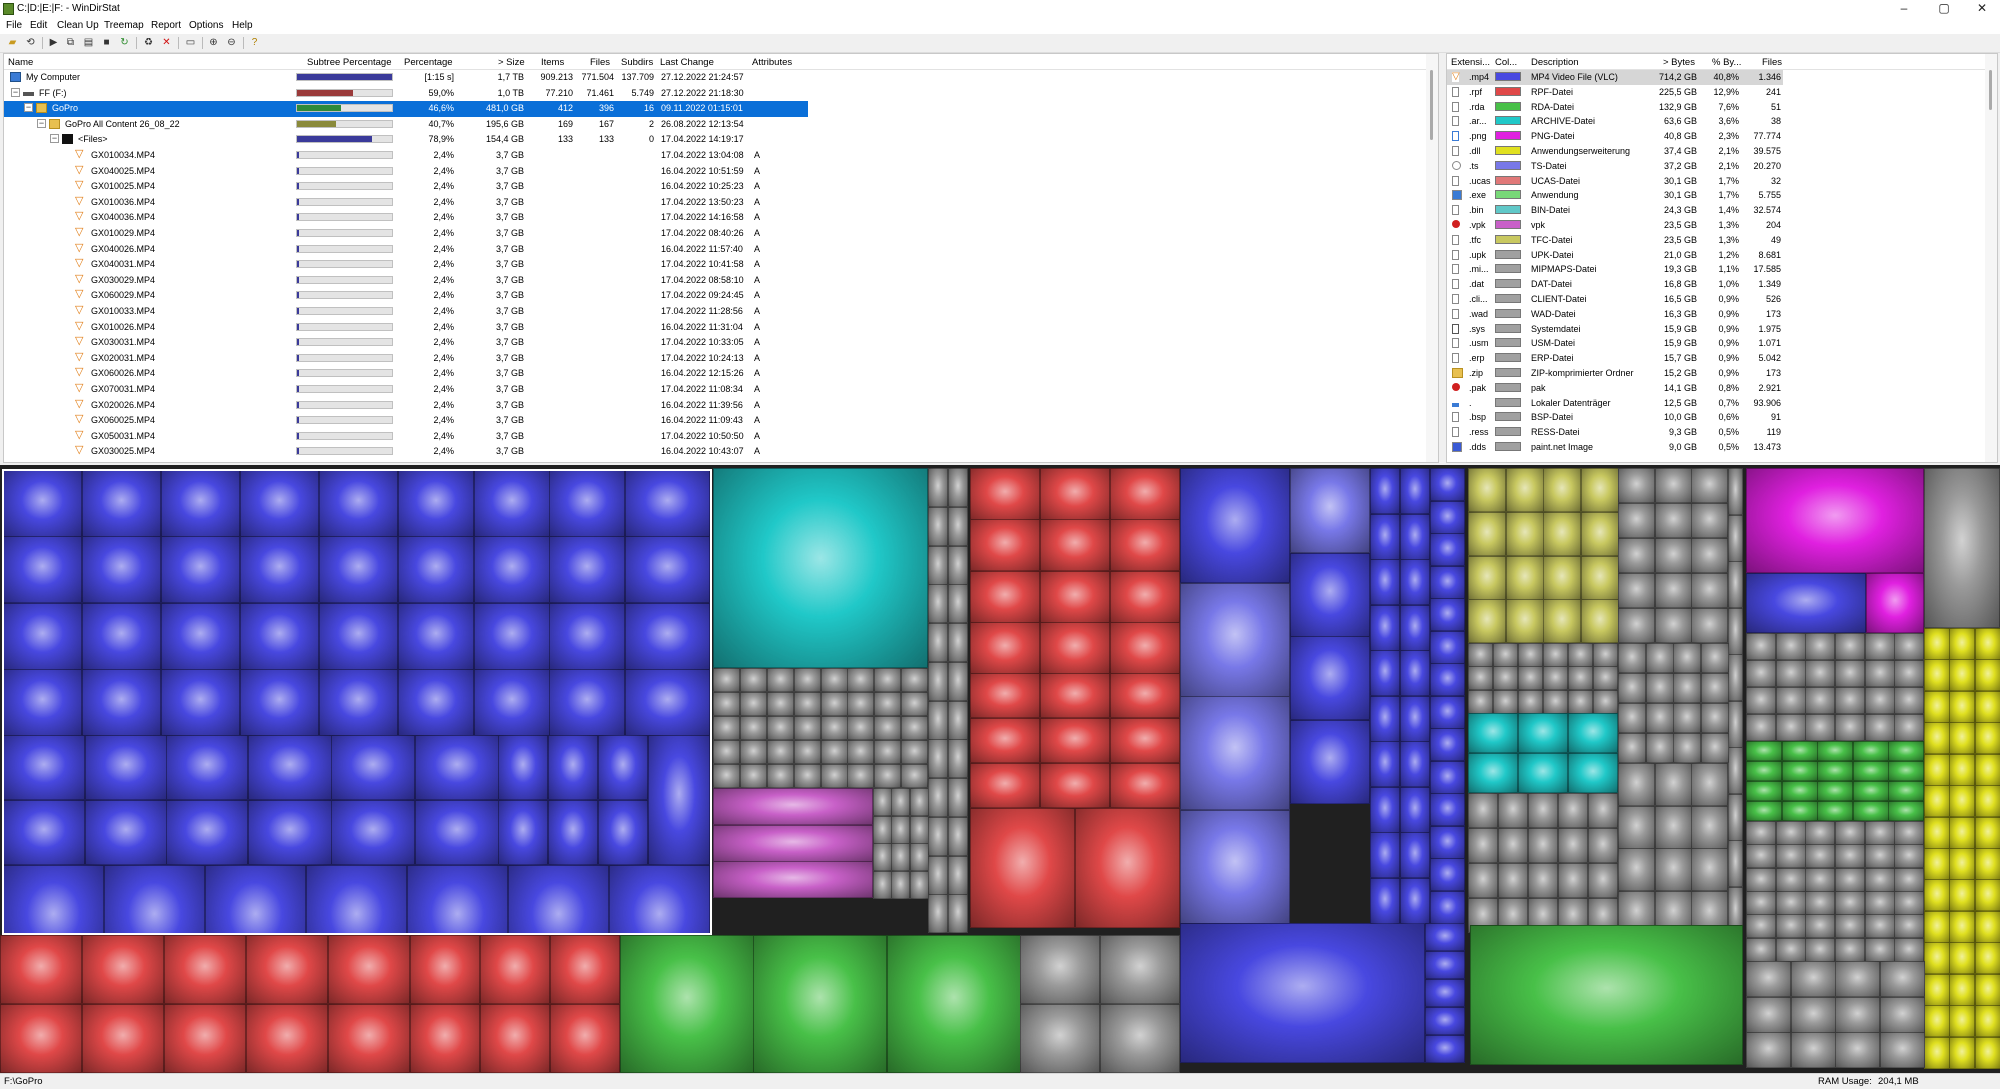 This screenshot has height=1089, width=2000. What do you see at coordinates (1722, 284) in the screenshot?
I see `extension-row: .dat DAT-Datei 16,8 GB 1,0% 1.349` at bounding box center [1722, 284].